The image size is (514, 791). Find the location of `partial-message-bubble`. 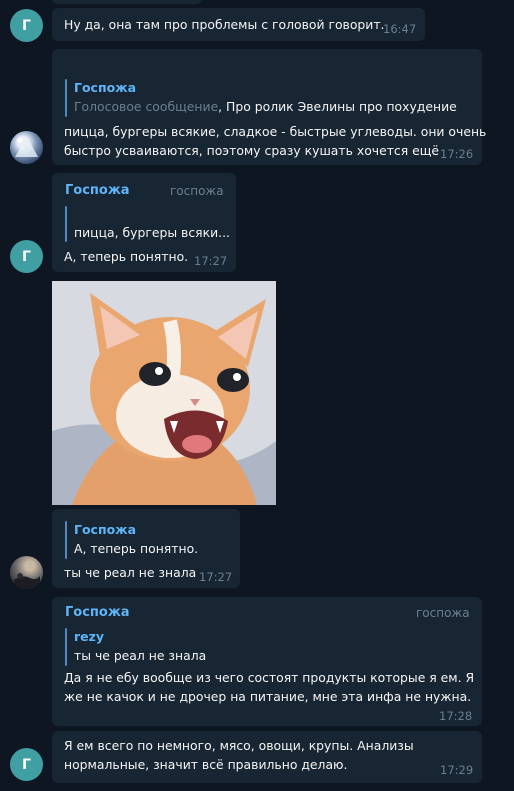

partial-message-bubble is located at coordinates (127, 2).